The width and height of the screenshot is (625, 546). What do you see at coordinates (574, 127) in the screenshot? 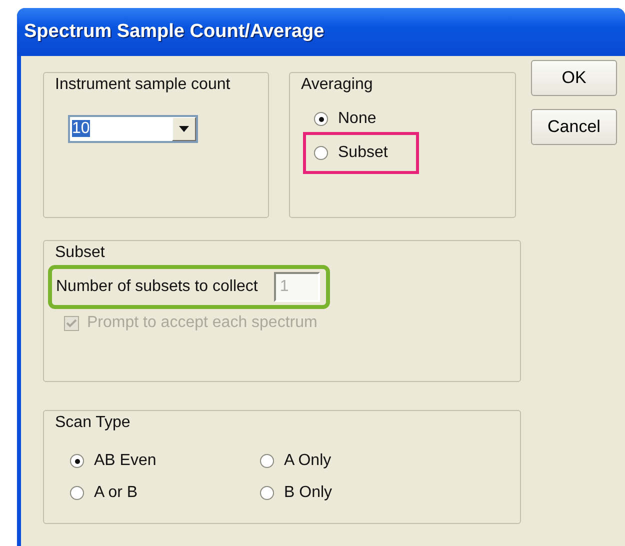
I see `cancel-button: Cancel` at bounding box center [574, 127].